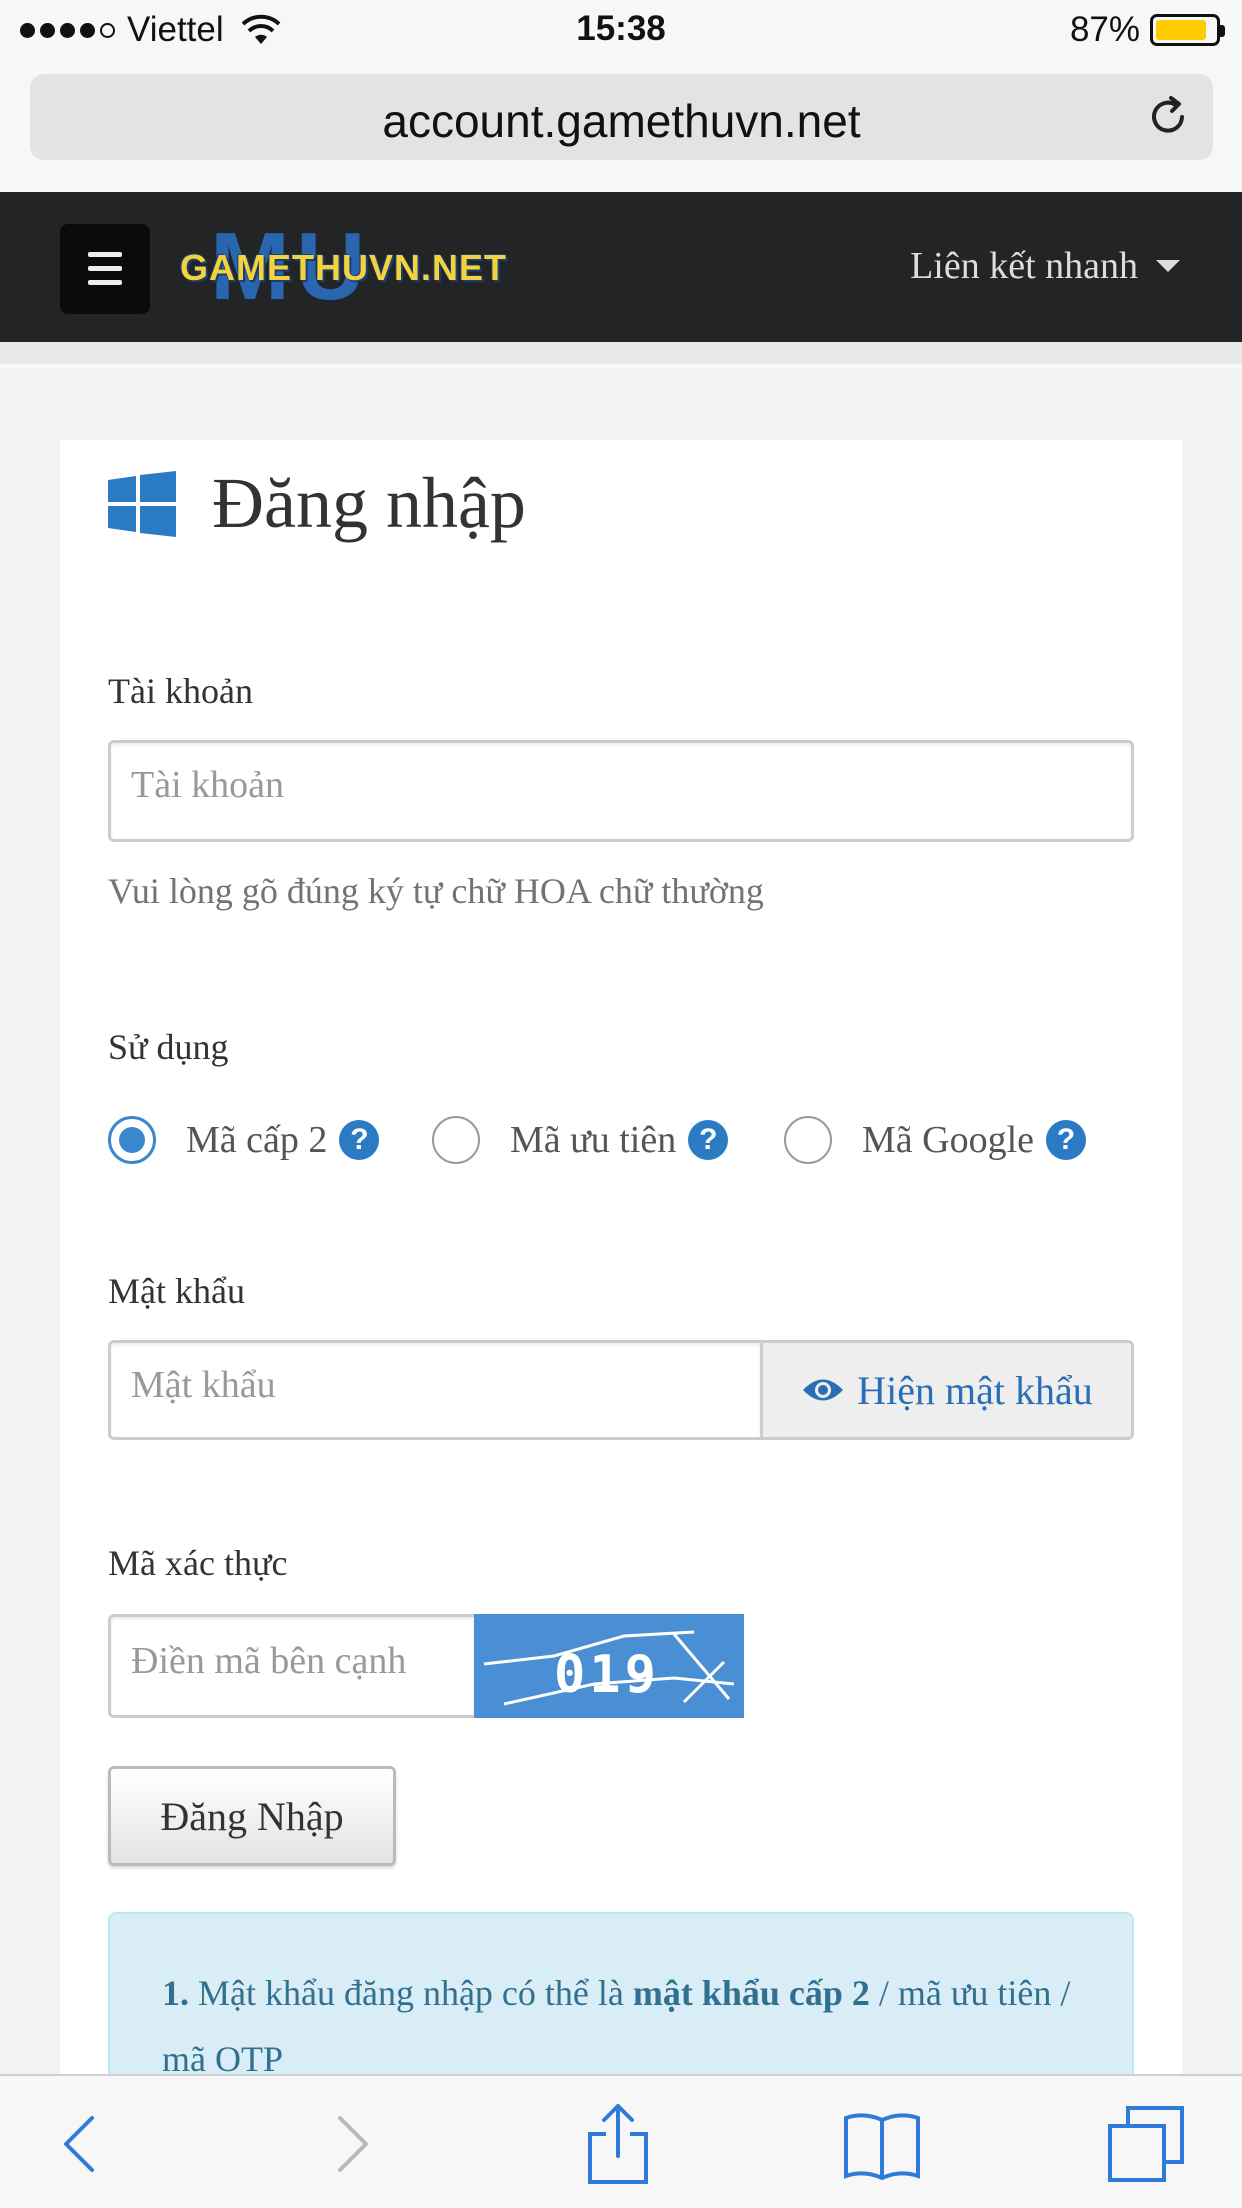  What do you see at coordinates (1168, 117) in the screenshot?
I see `reload-icon` at bounding box center [1168, 117].